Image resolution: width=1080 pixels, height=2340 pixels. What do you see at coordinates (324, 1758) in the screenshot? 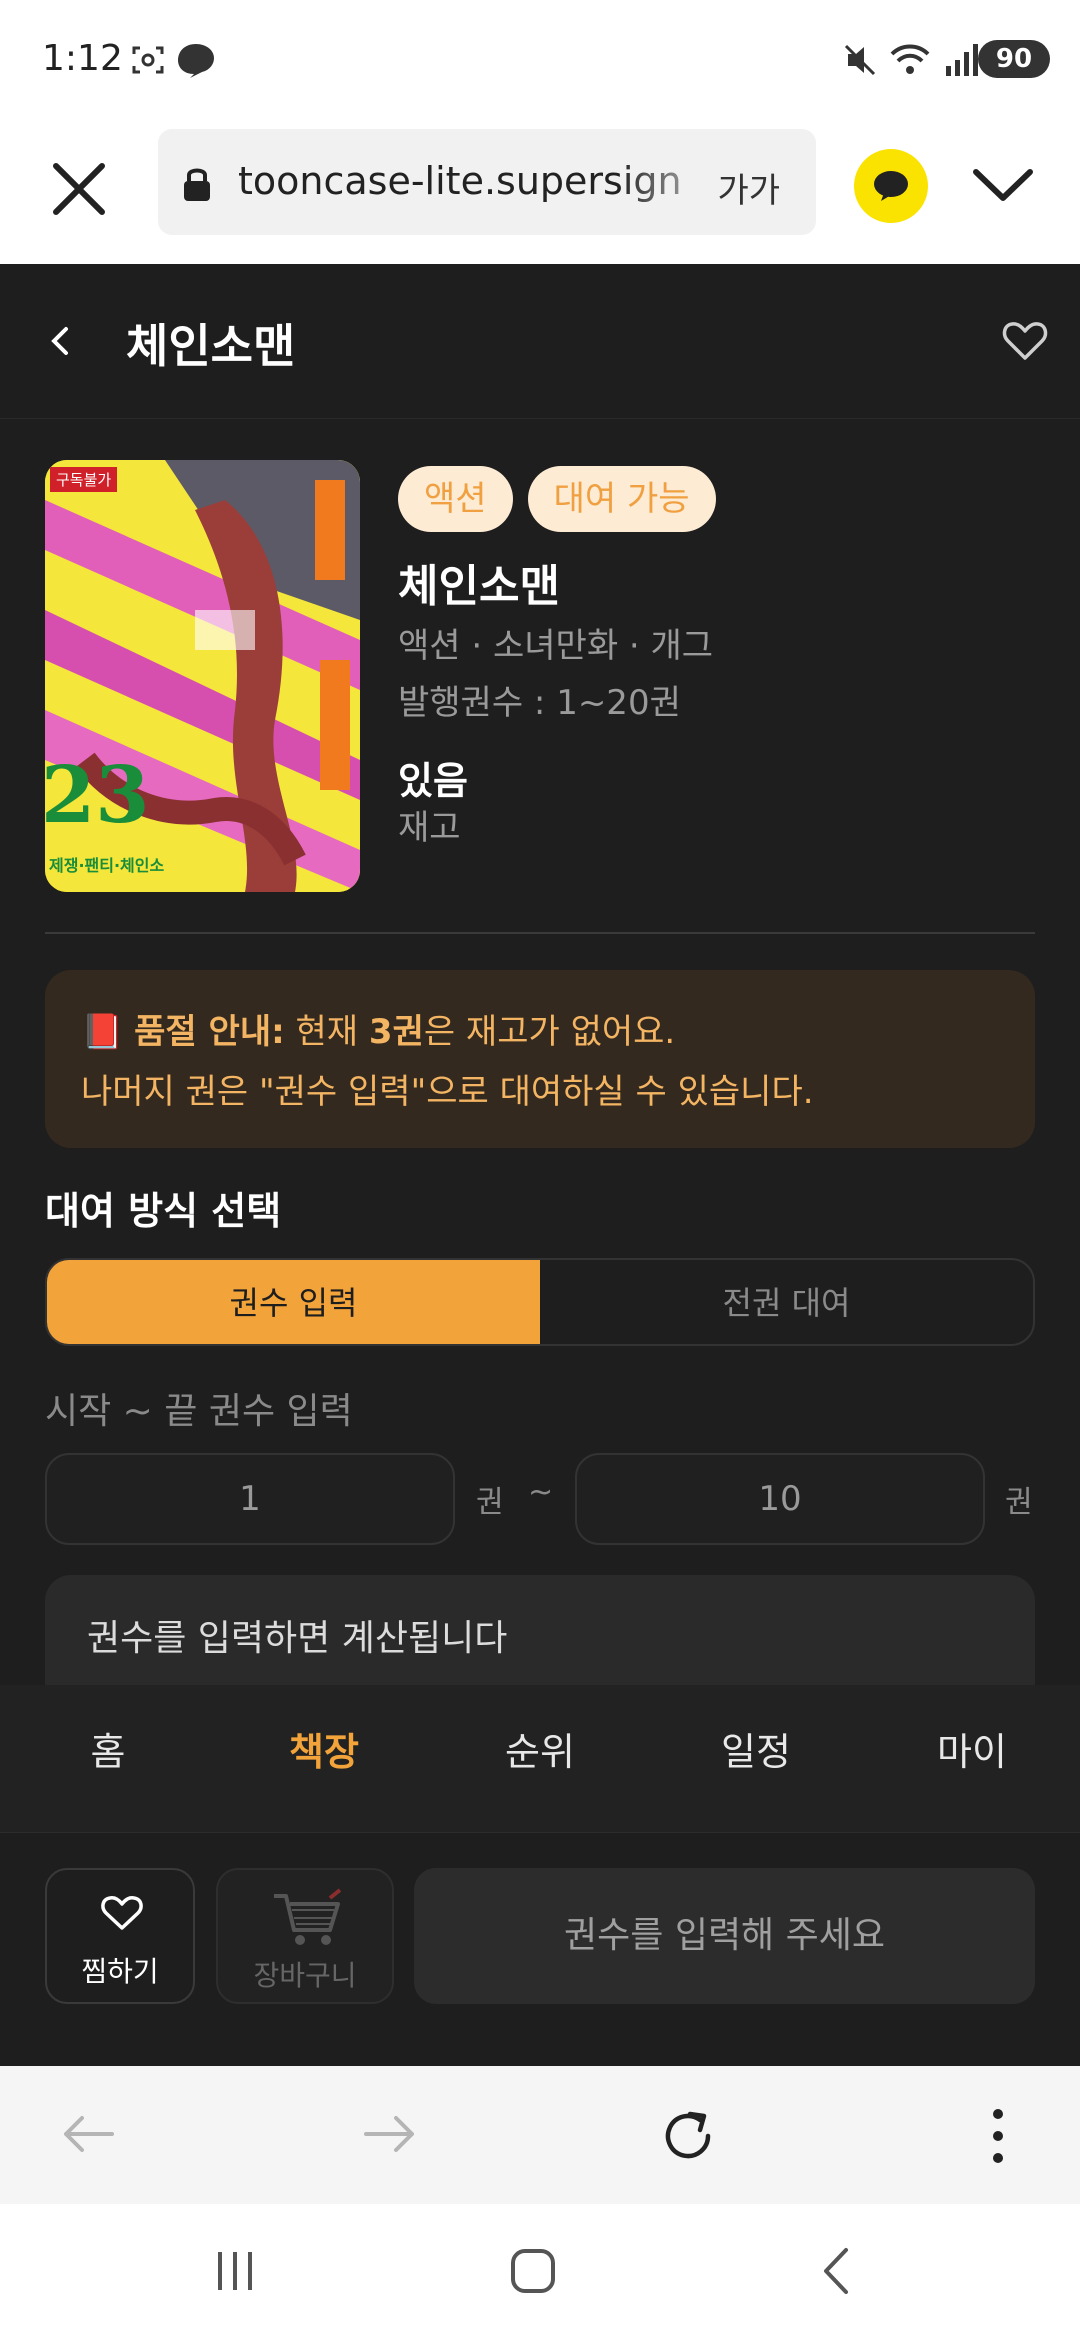
I see `nav-bookshelf: 책장` at bounding box center [324, 1758].